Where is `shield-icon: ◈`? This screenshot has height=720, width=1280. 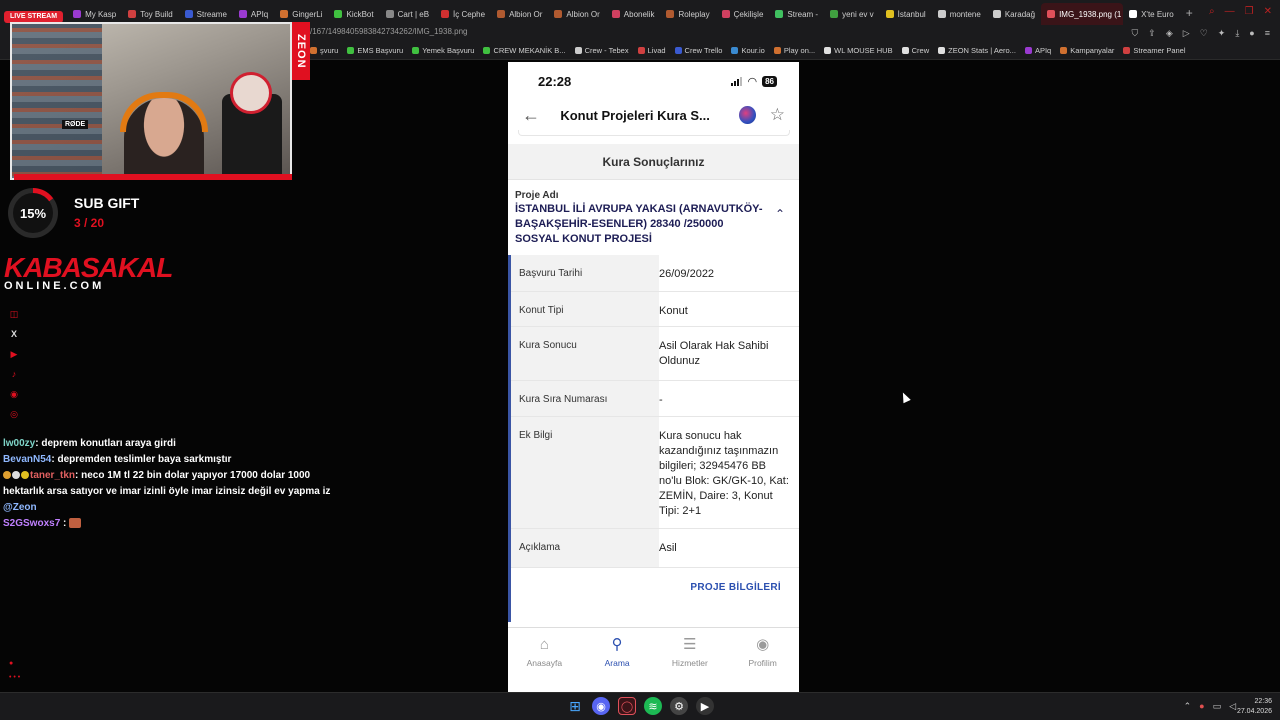 shield-icon: ◈ is located at coordinates (1169, 33).